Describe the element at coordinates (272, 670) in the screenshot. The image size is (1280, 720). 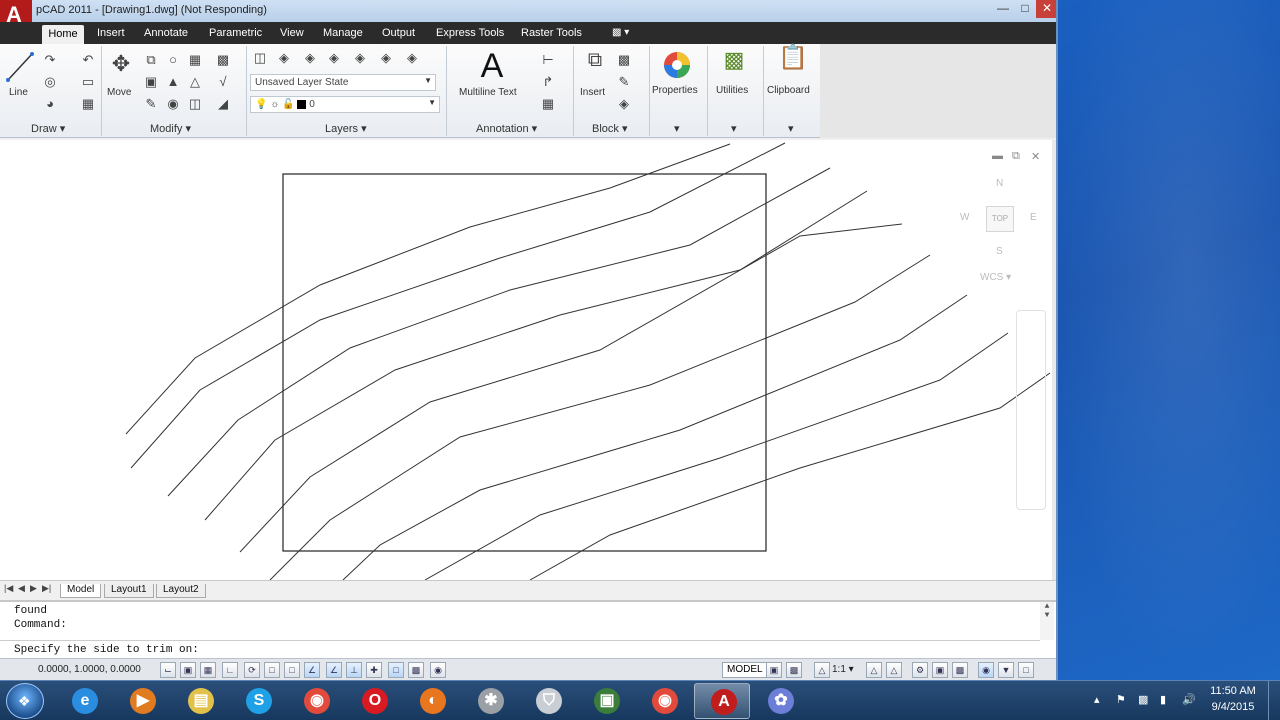
I see `osnap-toggle: □` at that location.